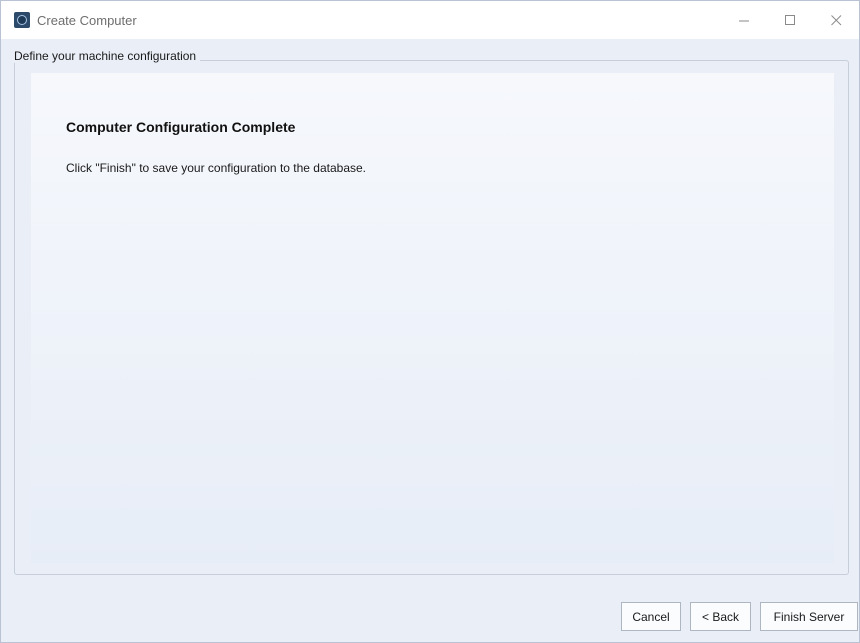 The image size is (860, 643). What do you see at coordinates (430, 20) in the screenshot?
I see `title-bar: Create Computer` at bounding box center [430, 20].